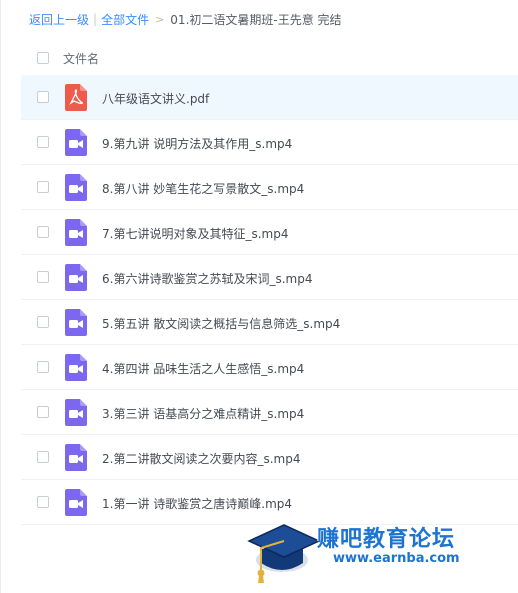 The height and width of the screenshot is (593, 518). What do you see at coordinates (256, 19) in the screenshot?
I see `current-folder-name: 01.初二语文暑期班-王先意 完结` at bounding box center [256, 19].